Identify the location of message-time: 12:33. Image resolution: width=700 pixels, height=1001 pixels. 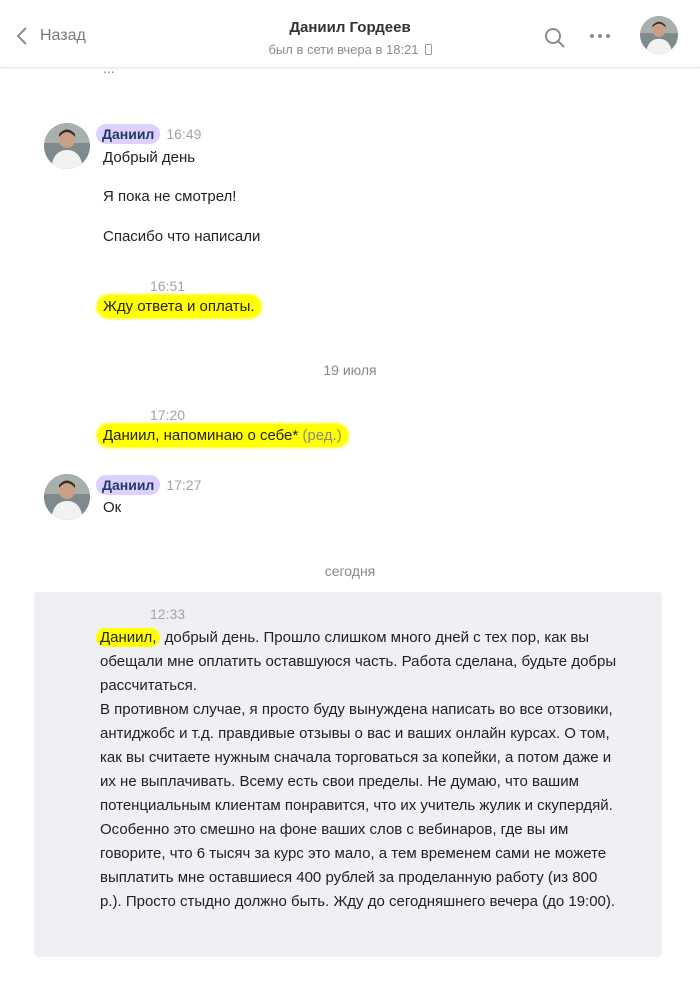
(168, 614).